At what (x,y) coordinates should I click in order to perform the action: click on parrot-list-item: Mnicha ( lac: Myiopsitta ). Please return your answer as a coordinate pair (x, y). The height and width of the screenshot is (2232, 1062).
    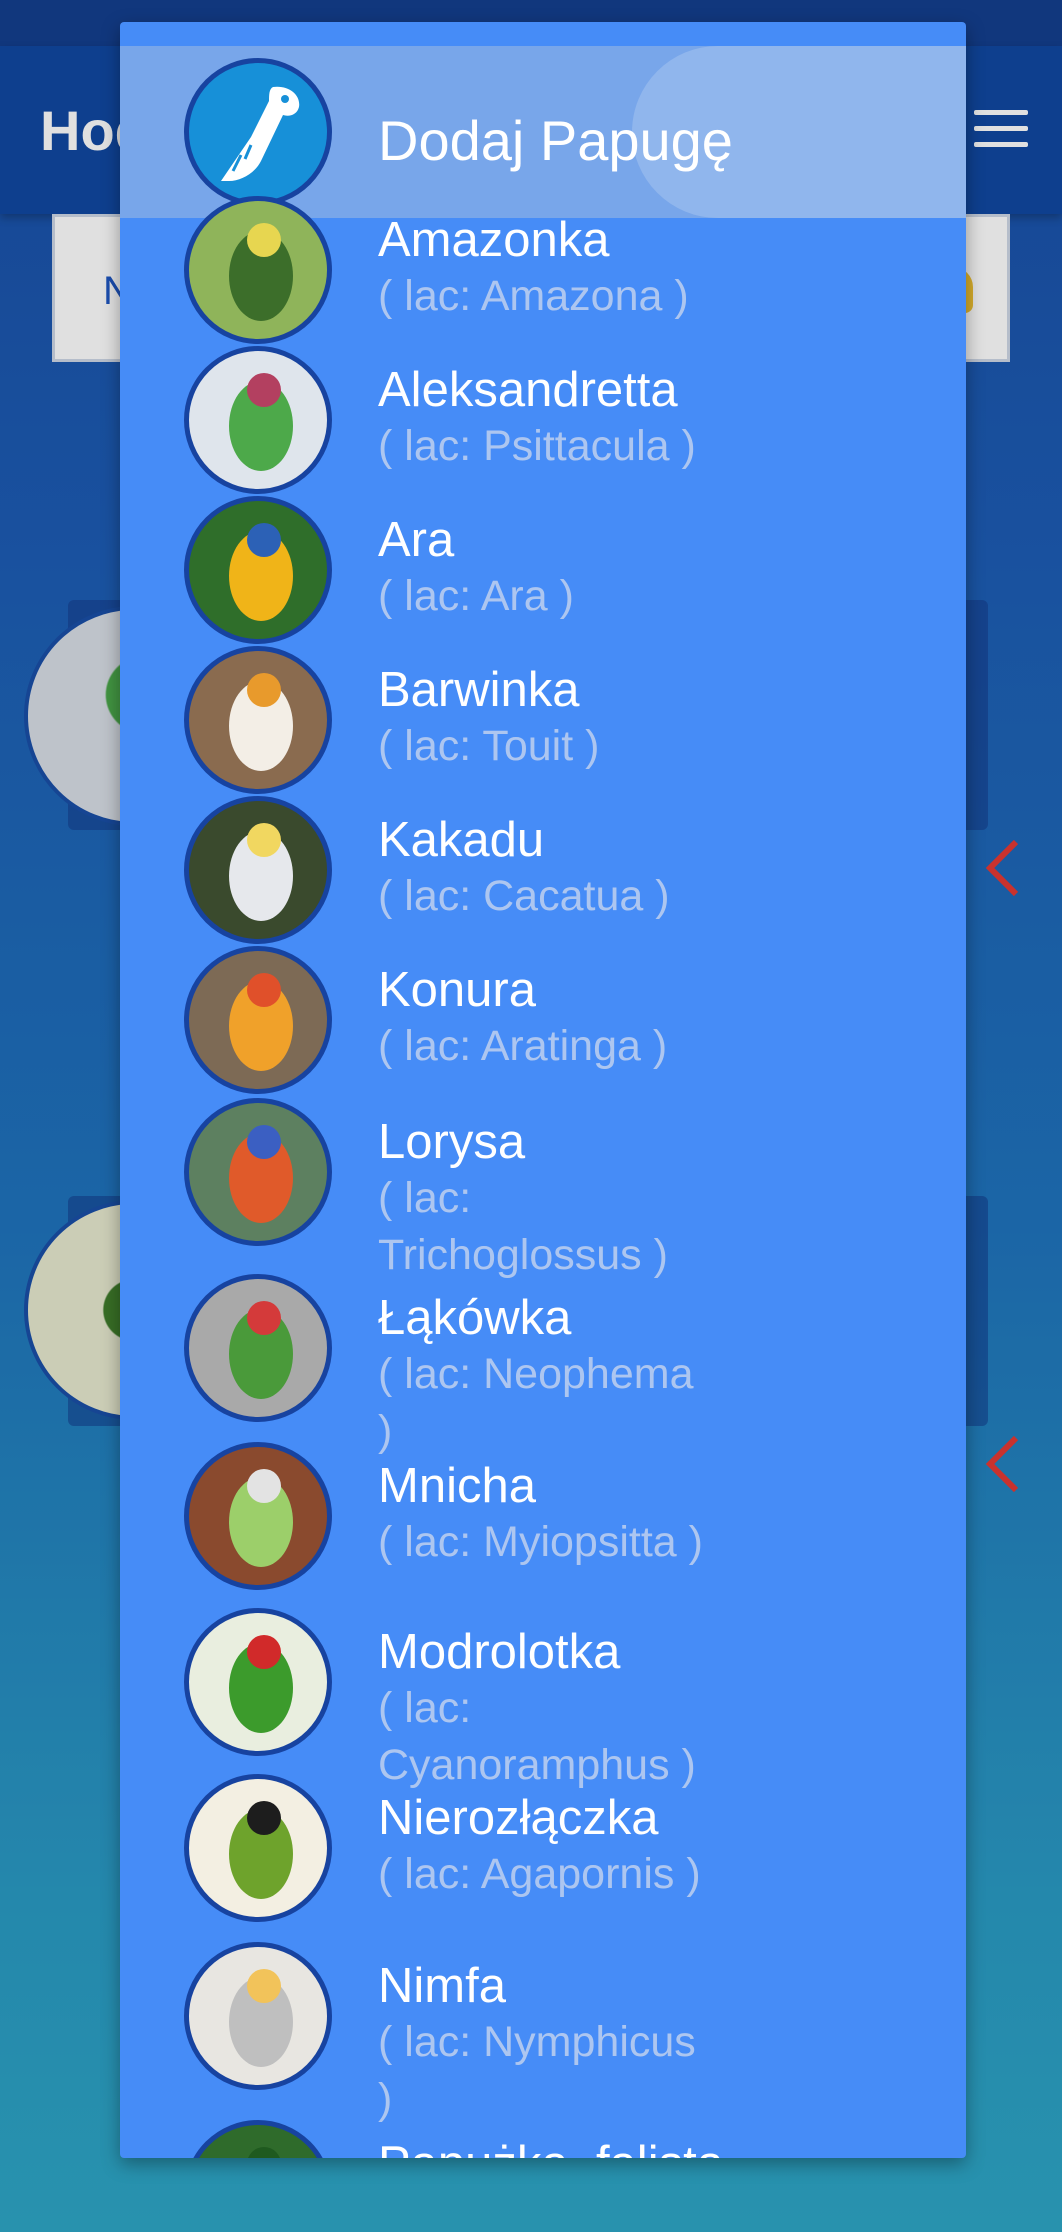
    Looking at the image, I should click on (658, 1514).